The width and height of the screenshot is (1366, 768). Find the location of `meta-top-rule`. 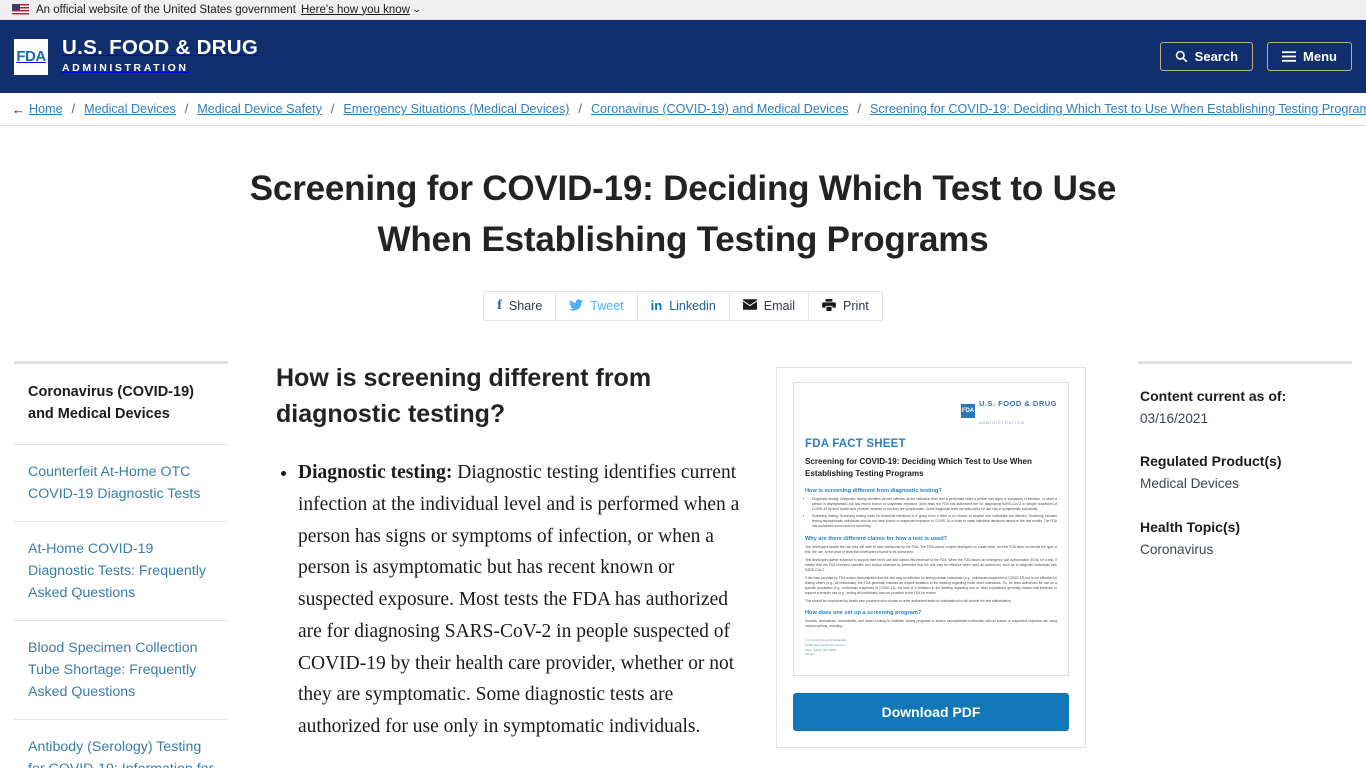

meta-top-rule is located at coordinates (1245, 362).